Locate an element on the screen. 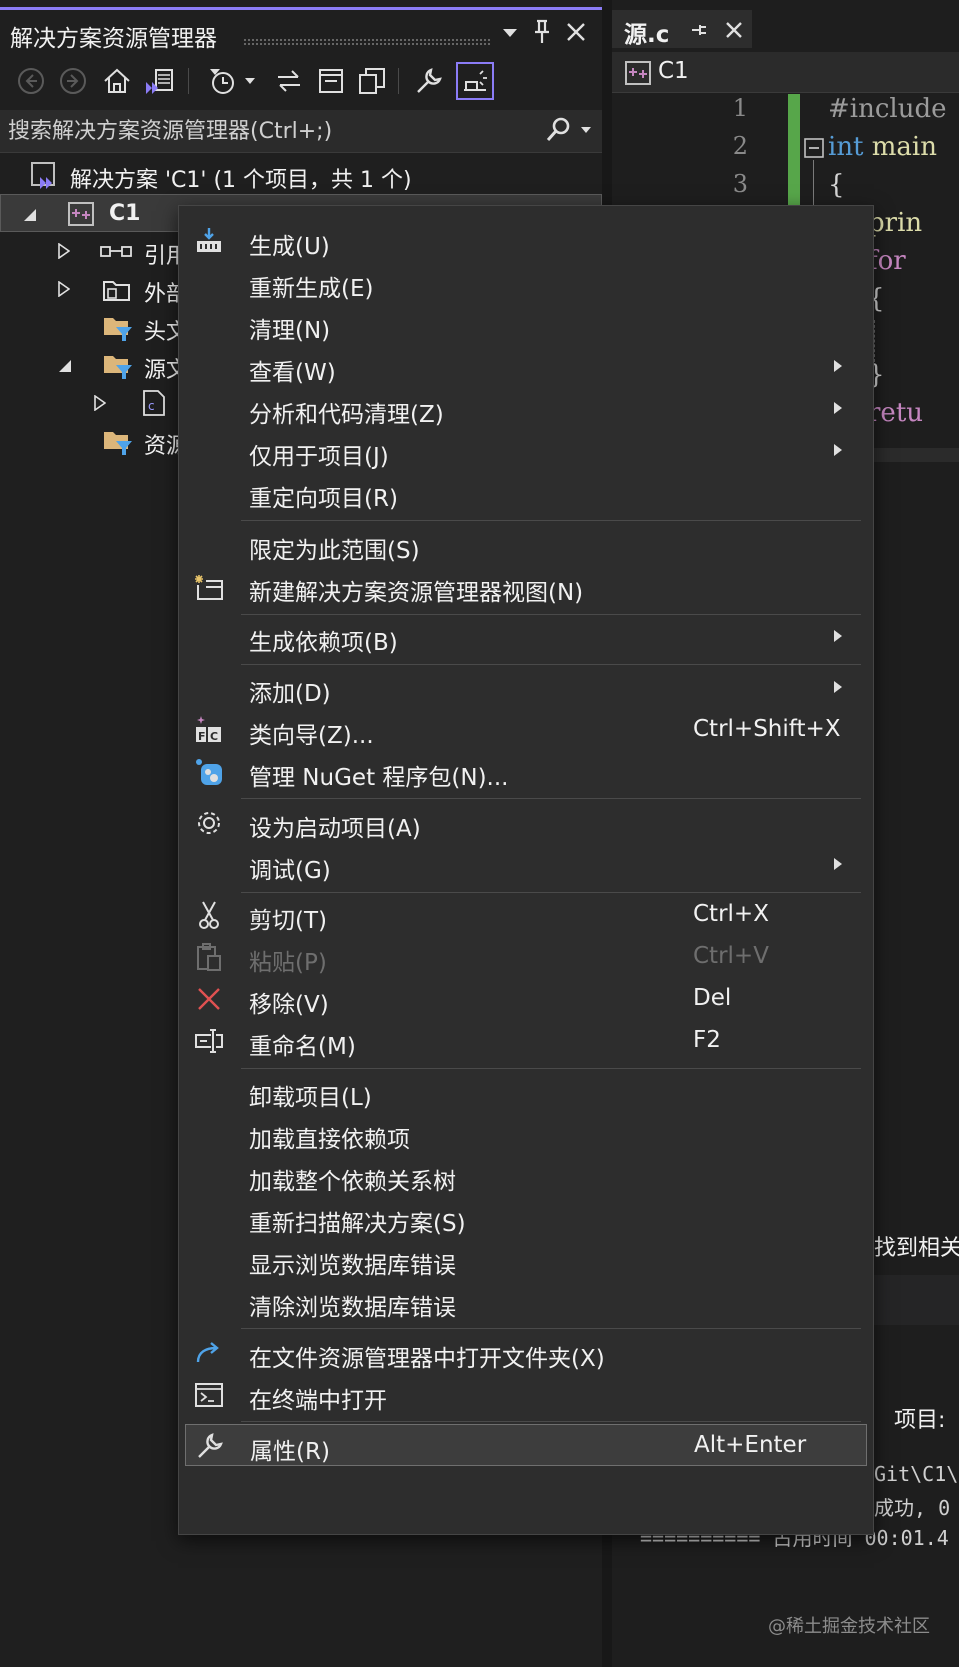 This screenshot has height=1667, width=959. menu-item-cut: 剪切(T) Ctrl+X is located at coordinates (526, 915).